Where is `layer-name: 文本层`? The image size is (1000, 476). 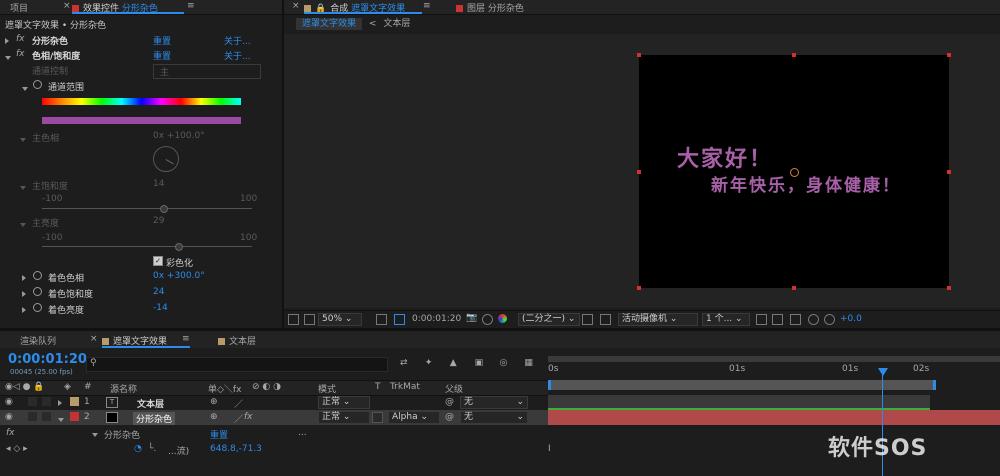 layer-name: 文本层 is located at coordinates (150, 403).